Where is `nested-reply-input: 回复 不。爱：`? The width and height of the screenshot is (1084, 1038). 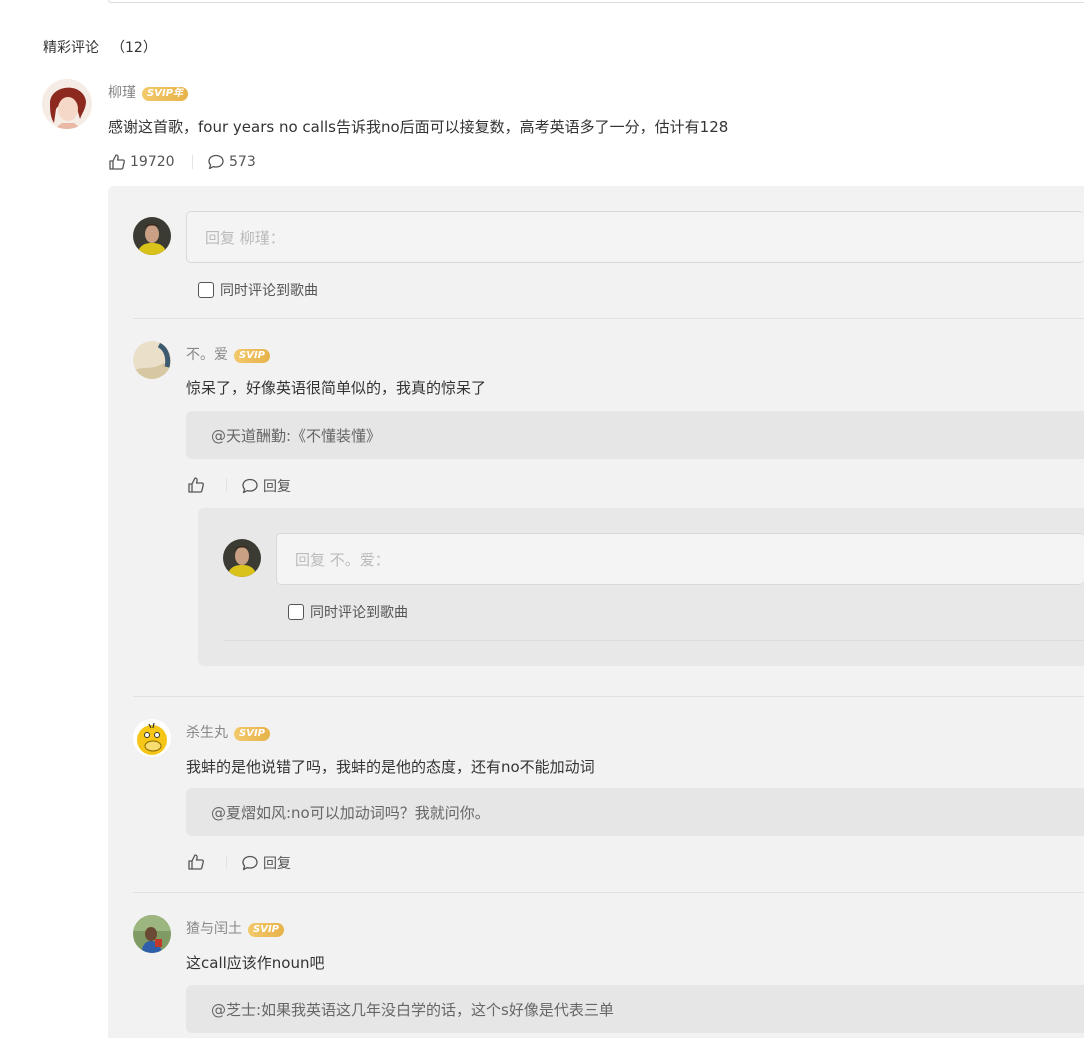 nested-reply-input: 回复 不。爱： is located at coordinates (680, 559).